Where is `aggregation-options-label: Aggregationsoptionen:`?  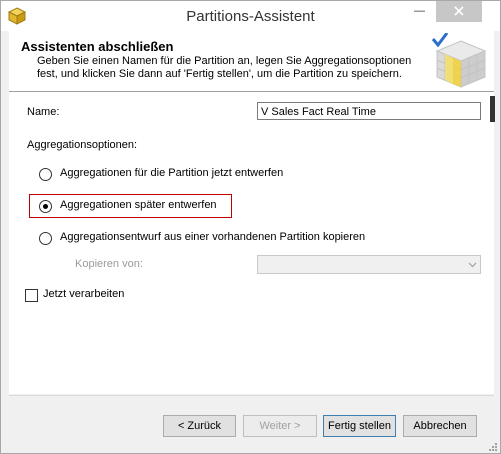
aggregation-options-label: Aggregationsoptionen: is located at coordinates (82, 145).